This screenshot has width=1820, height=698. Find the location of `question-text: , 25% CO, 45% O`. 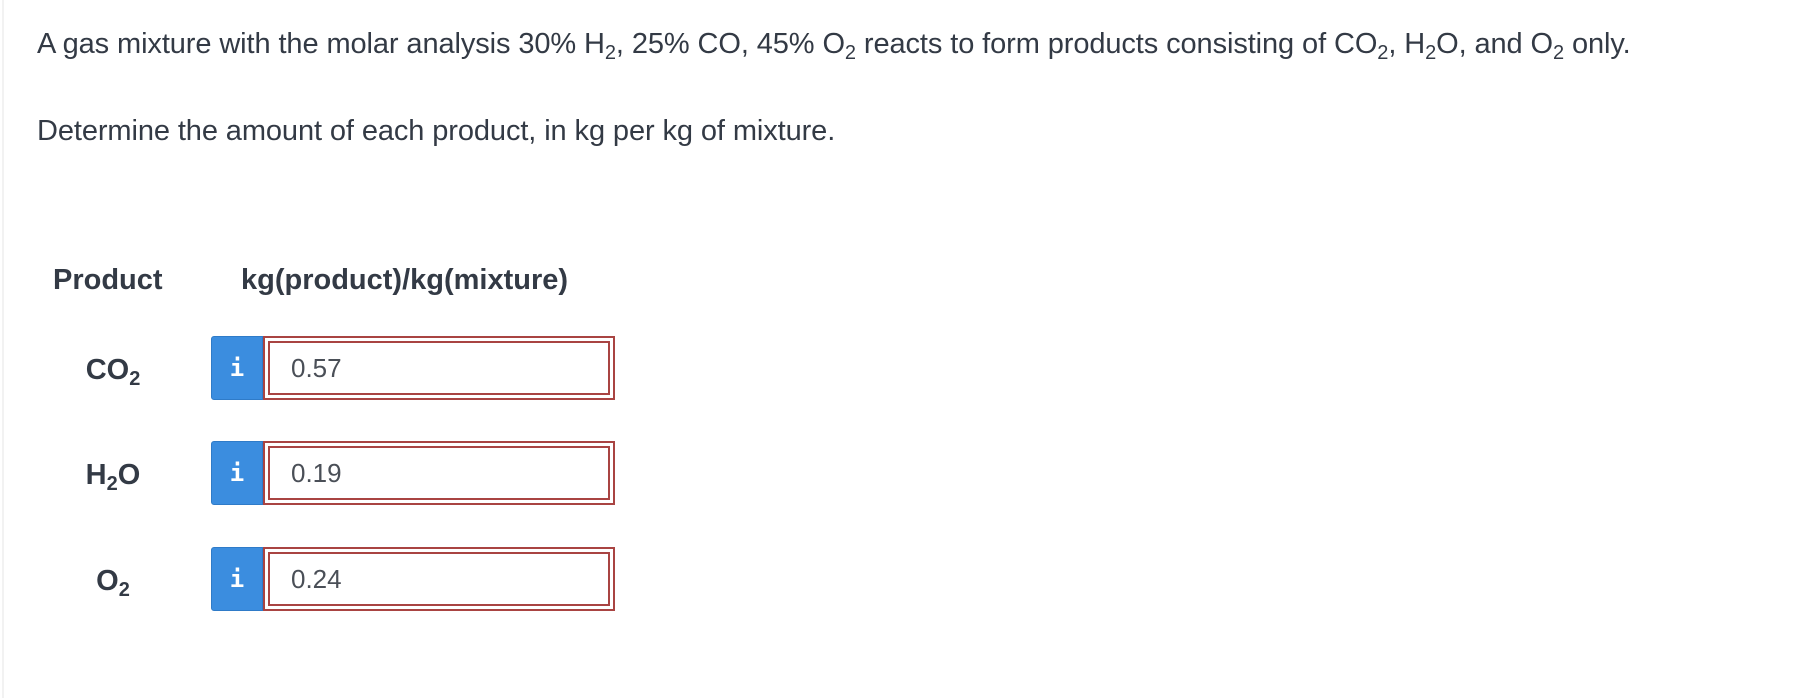

question-text: , 25% CO, 45% O is located at coordinates (730, 44).